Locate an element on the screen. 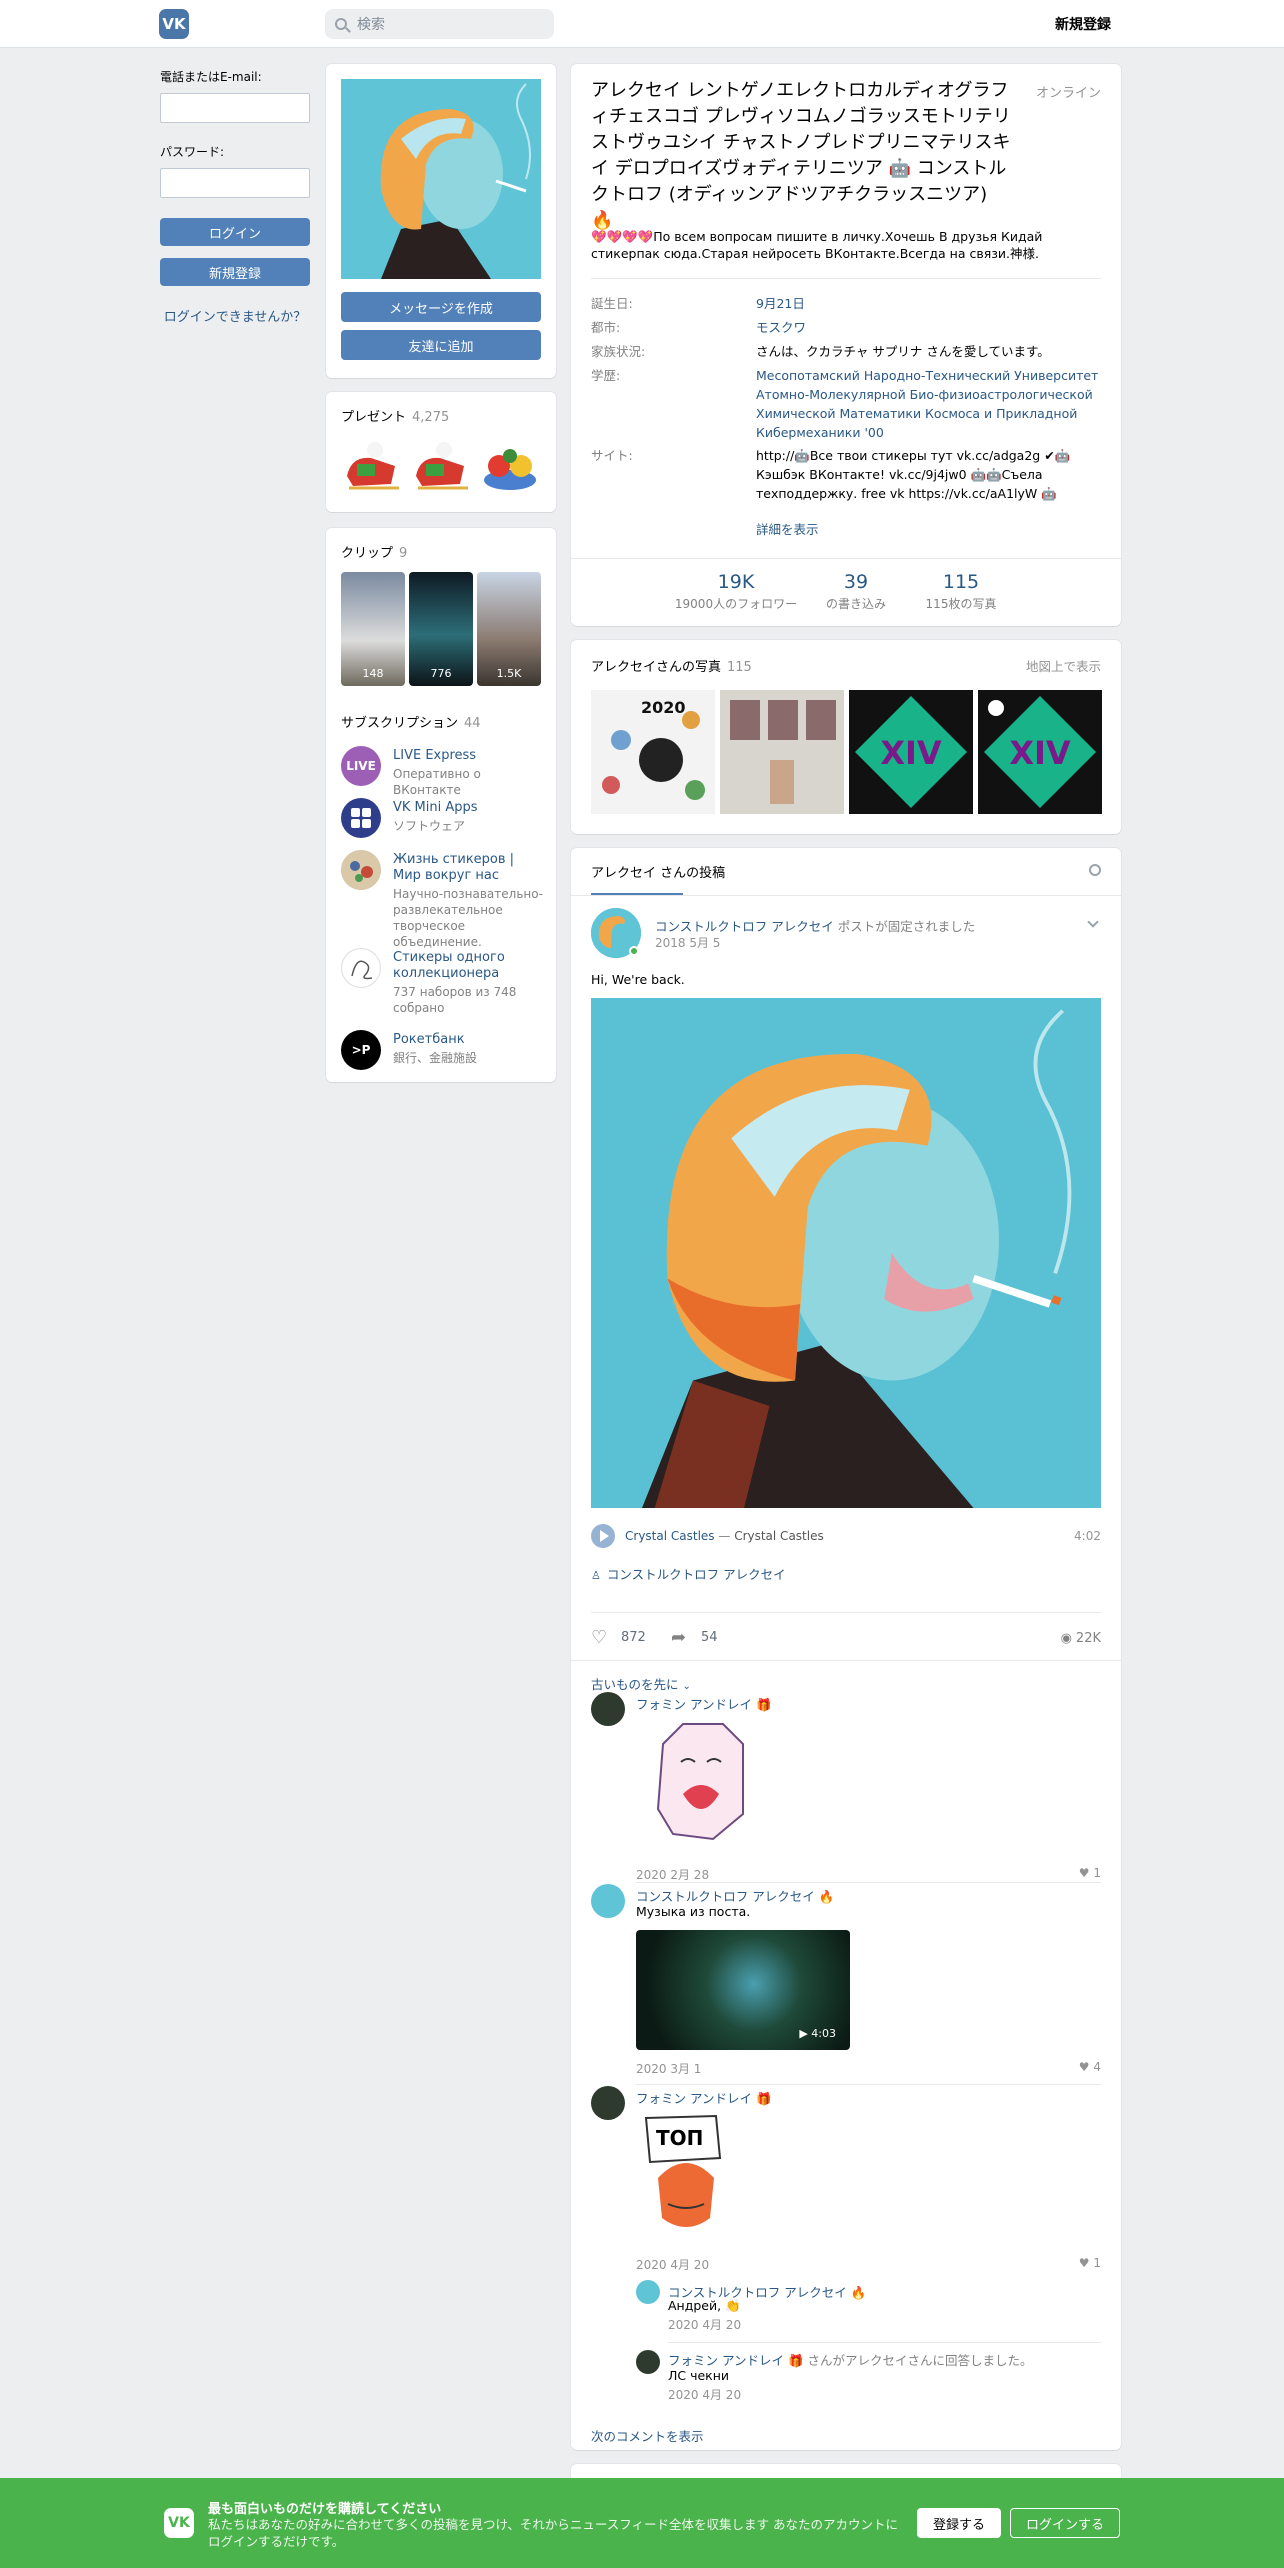 This screenshot has width=1284, height=2568. subscription-item: LIVE LIVE Express Оперативно о ВКонтакте is located at coordinates (443, 771).